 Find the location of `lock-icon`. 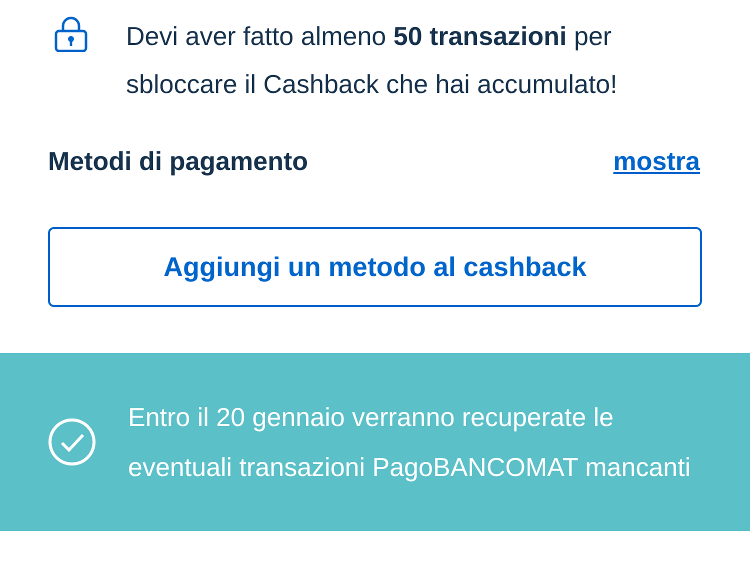

lock-icon is located at coordinates (71, 34).